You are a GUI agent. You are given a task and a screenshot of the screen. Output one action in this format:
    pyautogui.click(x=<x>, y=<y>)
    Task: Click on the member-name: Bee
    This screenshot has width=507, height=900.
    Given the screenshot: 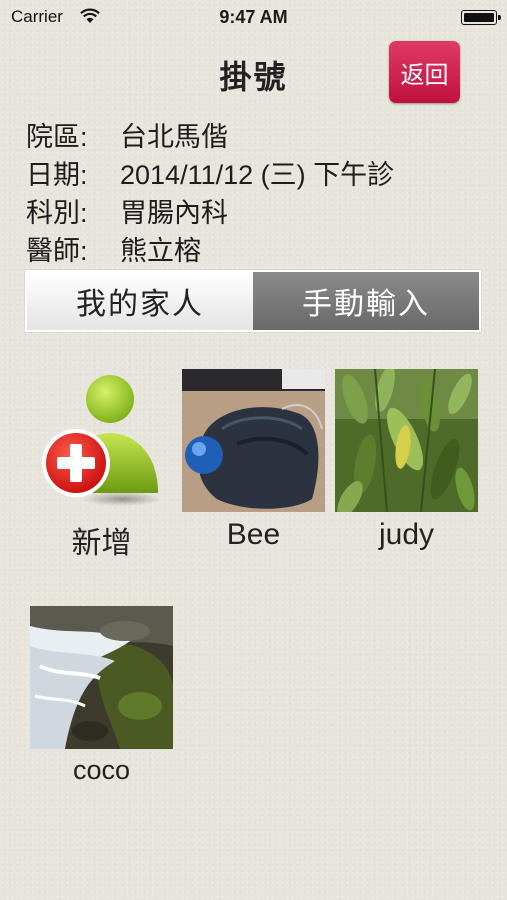 What is the action you would take?
    pyautogui.click(x=253, y=534)
    